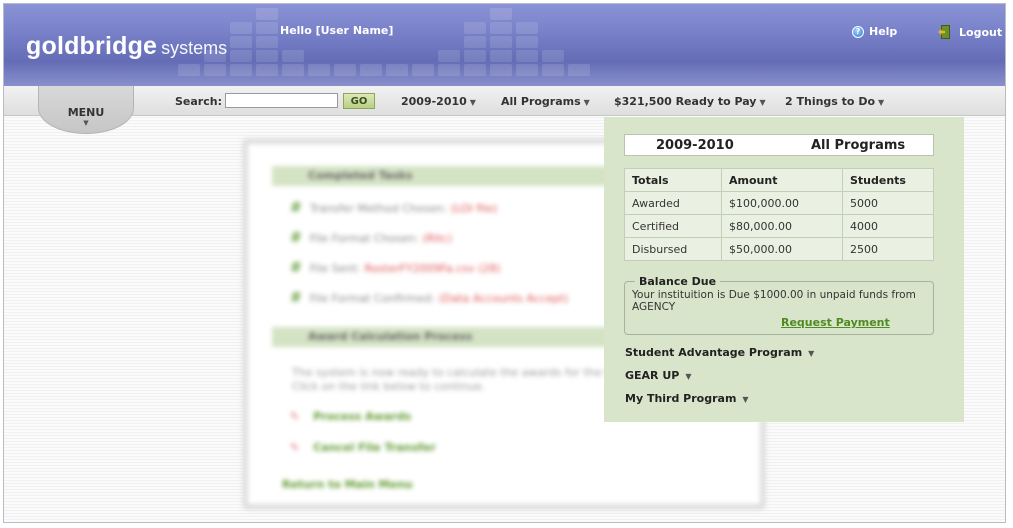  I want to click on return-main-menu-link: Return to Main Menu, so click(347, 484).